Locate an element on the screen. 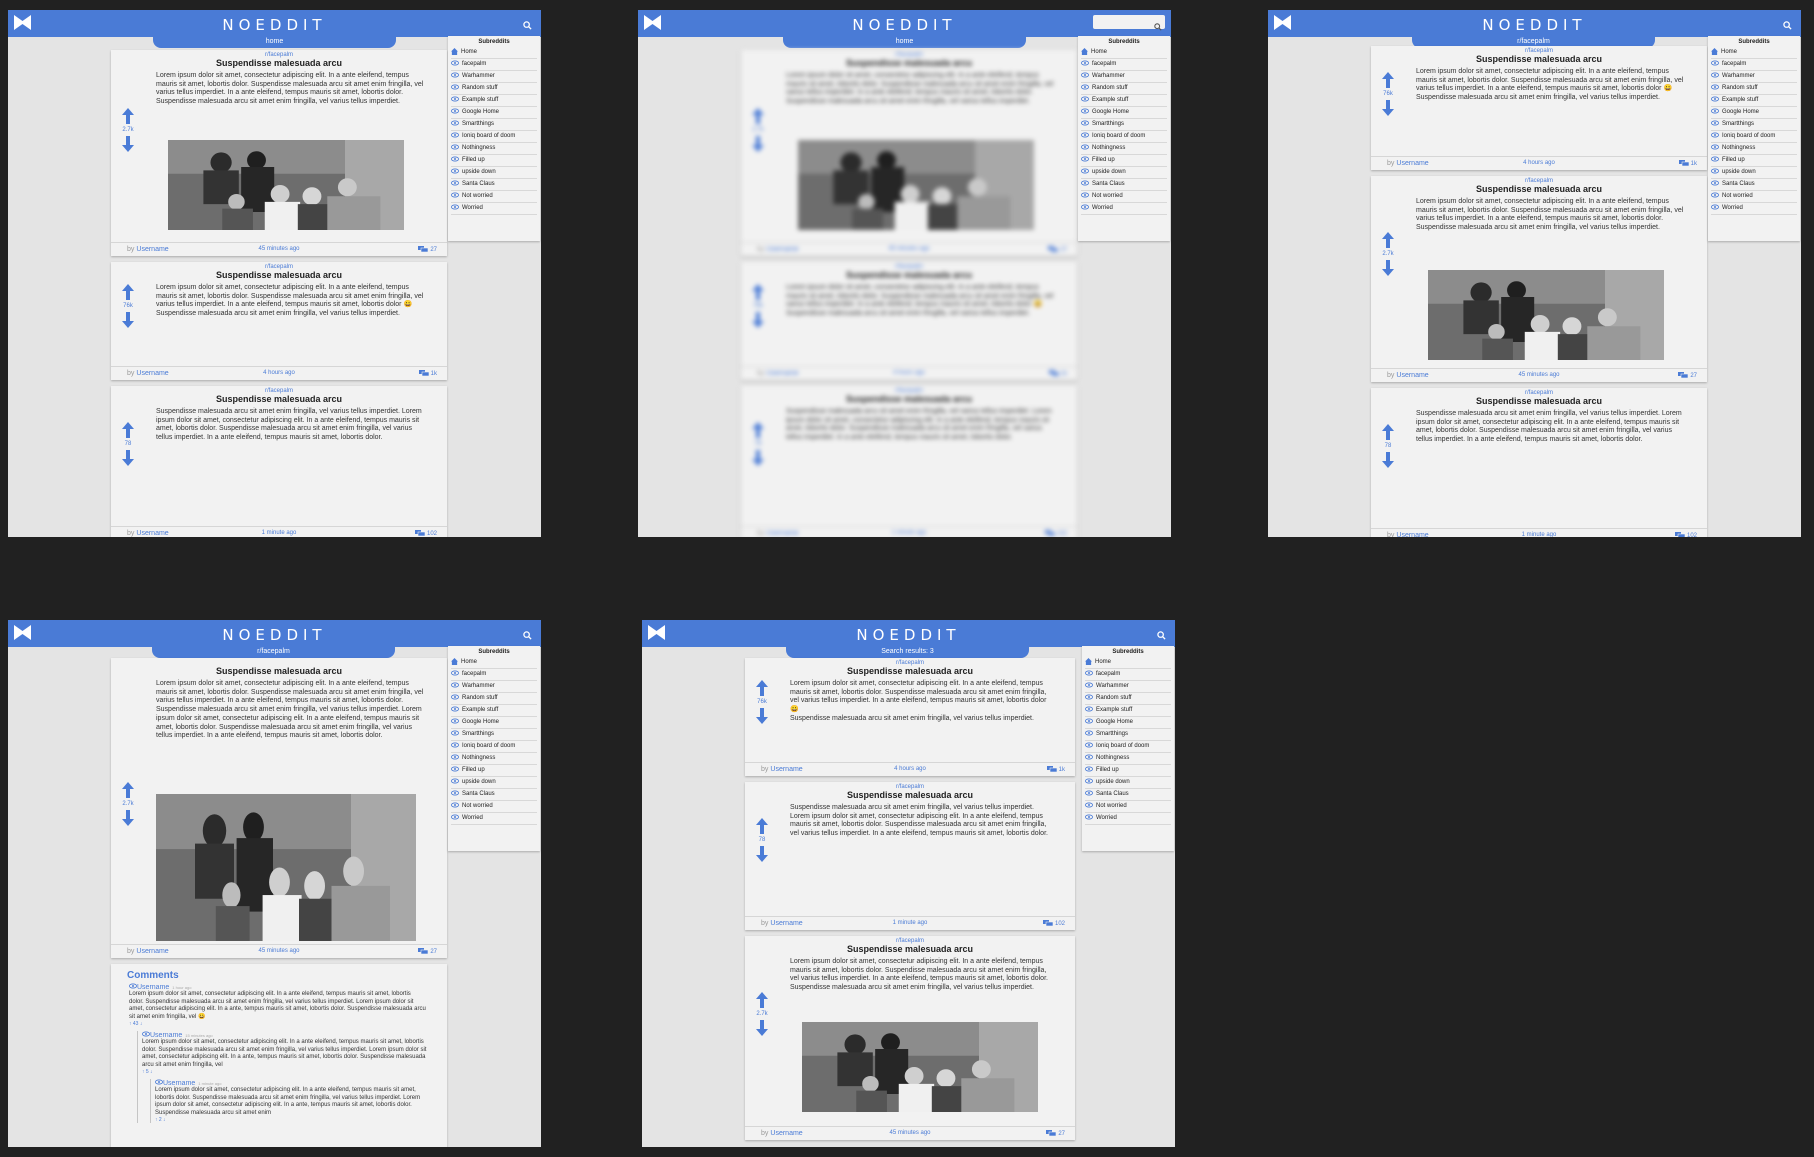 This screenshot has width=1814, height=1157. comment-count: 27 is located at coordinates (427, 249).